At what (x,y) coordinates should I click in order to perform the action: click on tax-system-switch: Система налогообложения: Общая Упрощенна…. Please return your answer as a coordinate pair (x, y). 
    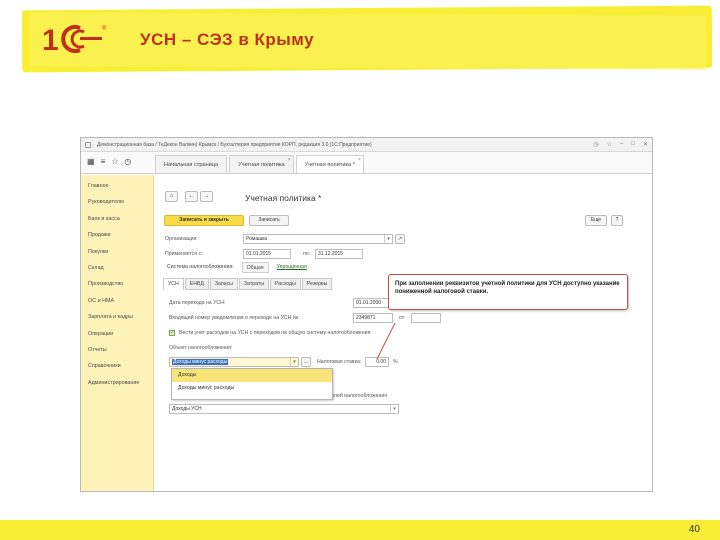
    Looking at the image, I should click on (239, 267).